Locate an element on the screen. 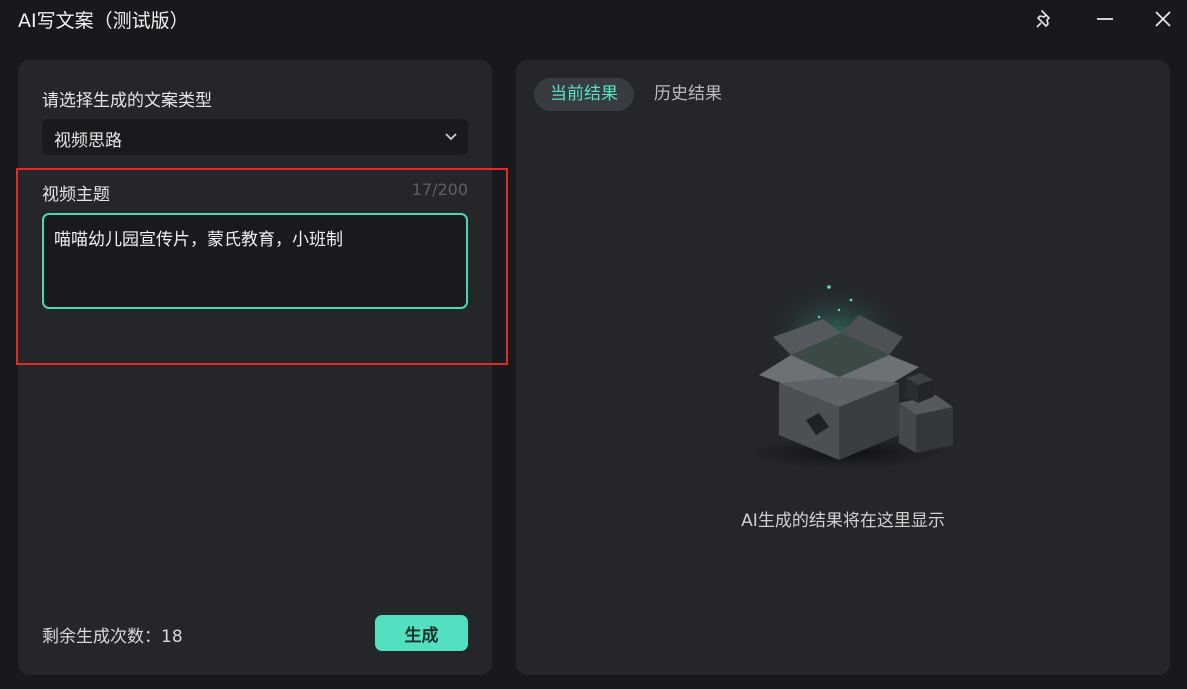 The height and width of the screenshot is (689, 1187). window-title: AI写文案（测试版） is located at coordinates (103, 21).